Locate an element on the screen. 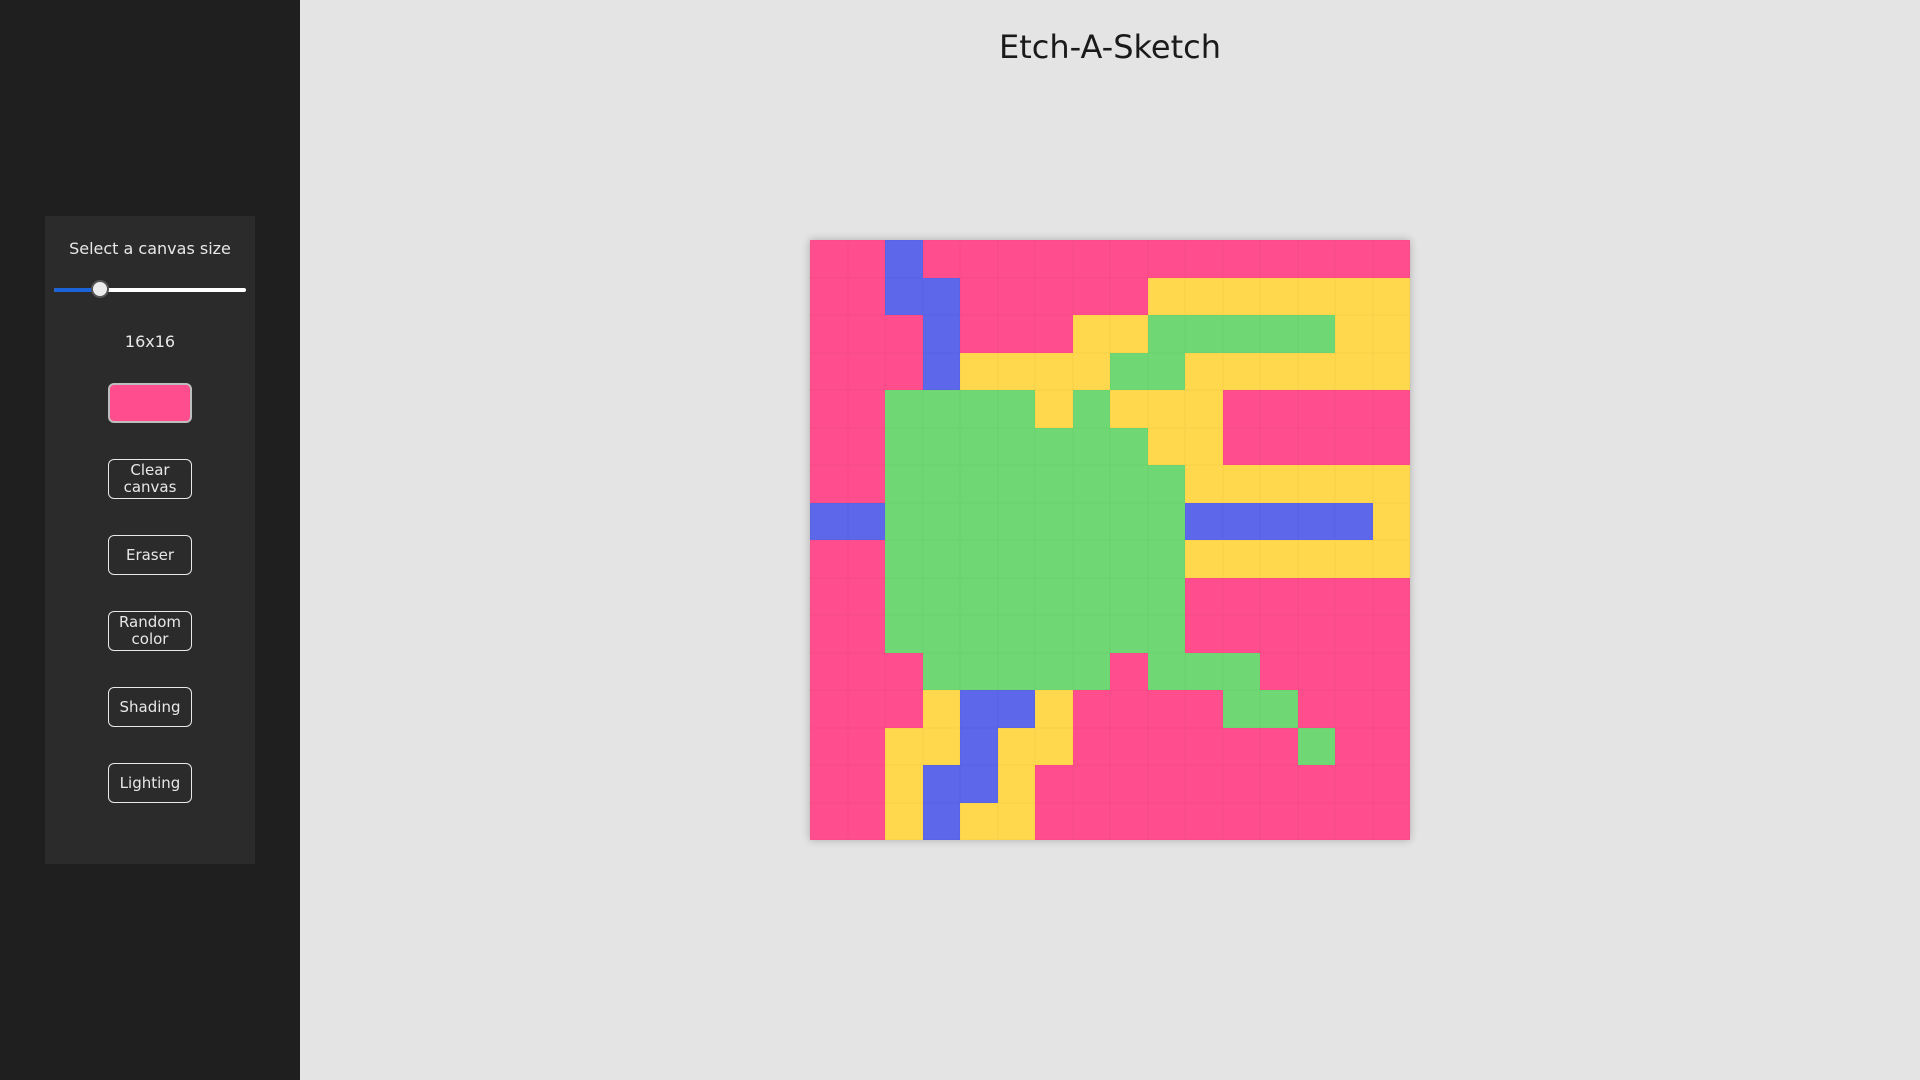 This screenshot has height=1080, width=1920. shading-button: Shading is located at coordinates (150, 707).